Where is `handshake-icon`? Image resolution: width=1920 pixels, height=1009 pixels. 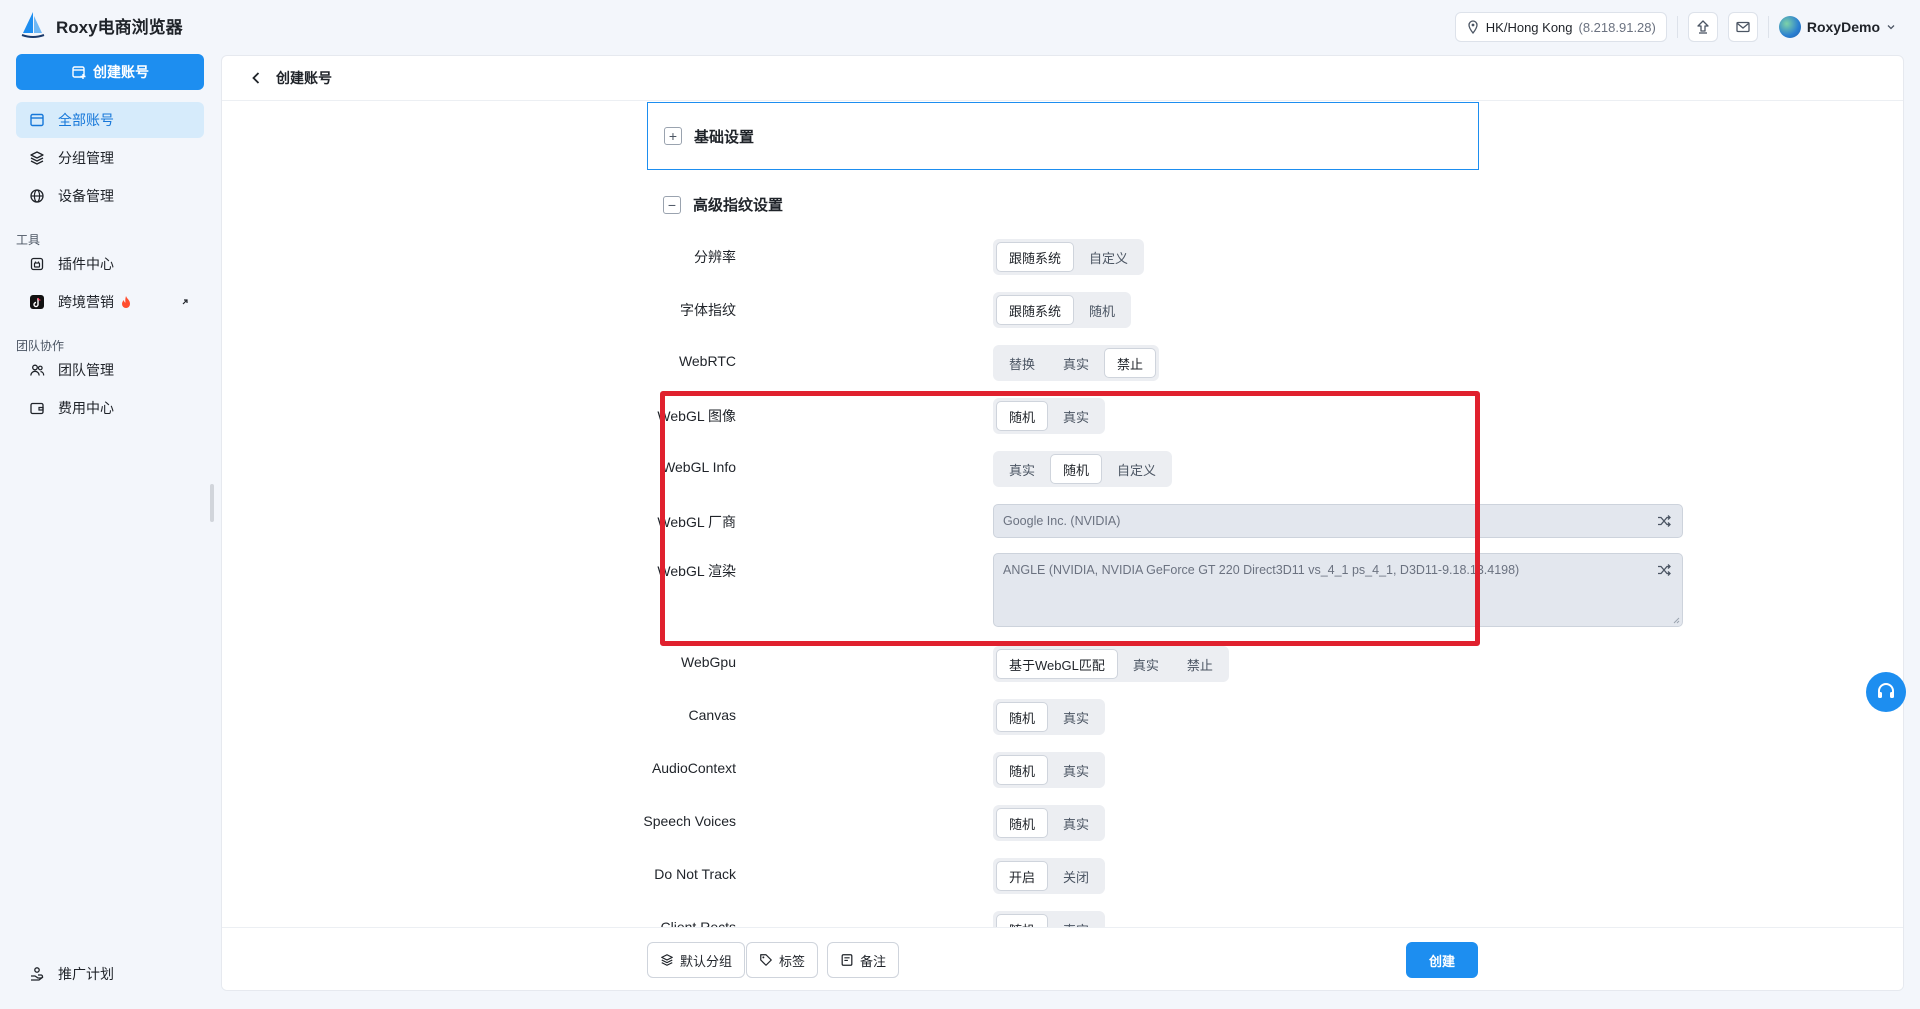
handshake-icon is located at coordinates (37, 974).